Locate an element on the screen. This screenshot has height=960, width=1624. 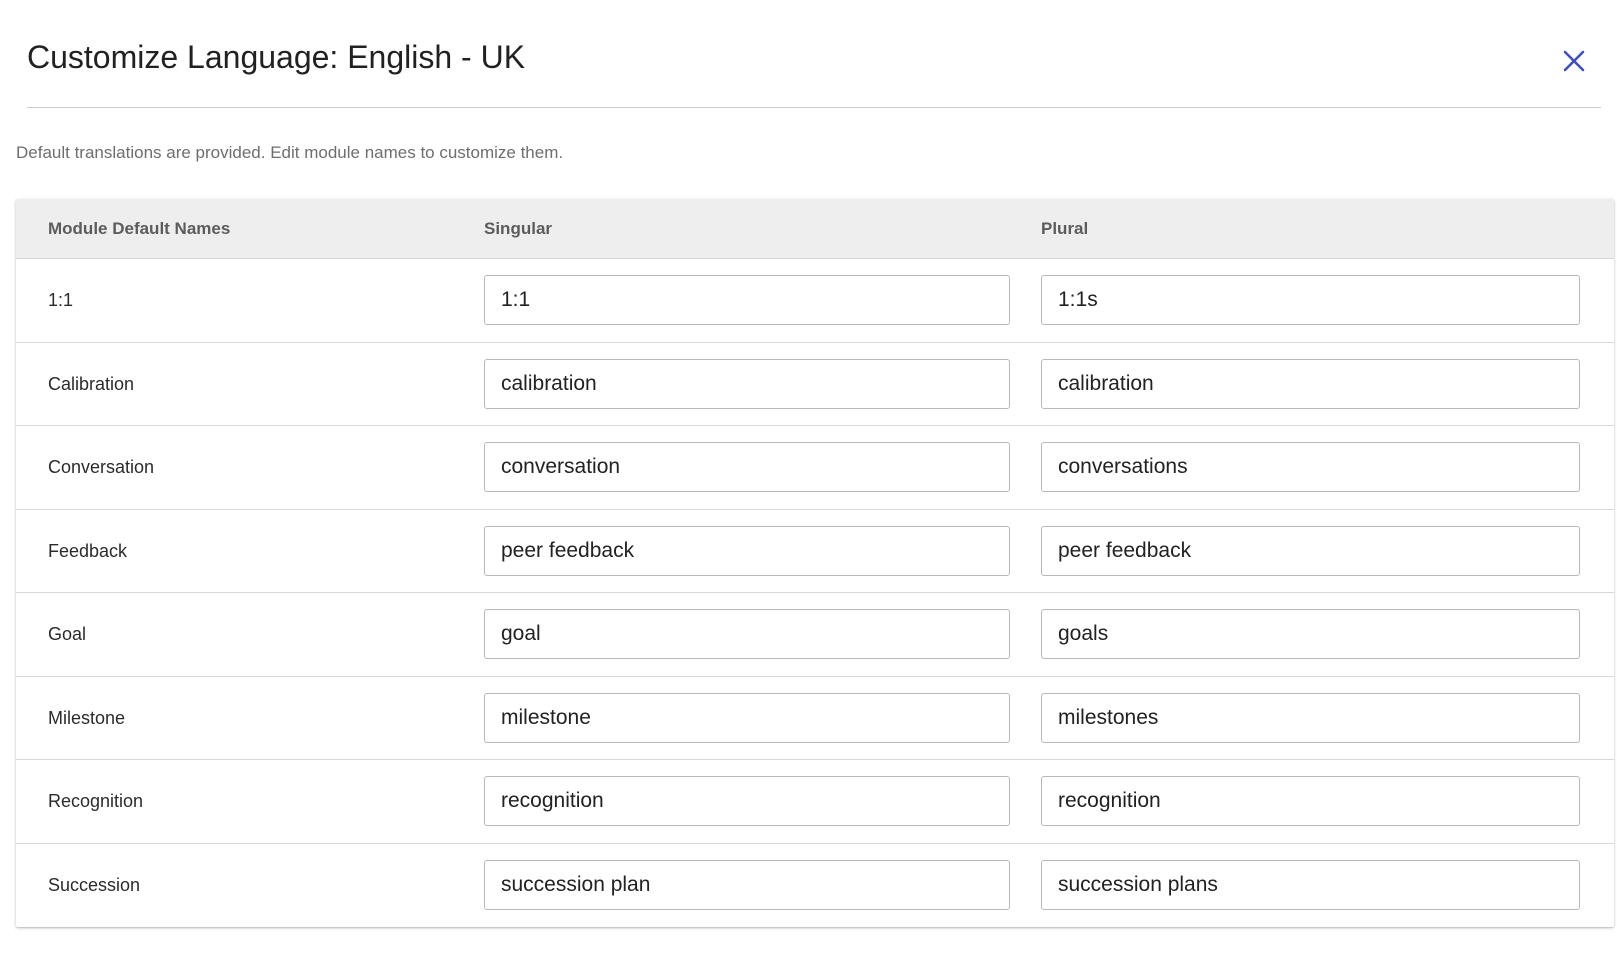
close-icon is located at coordinates (1574, 61).